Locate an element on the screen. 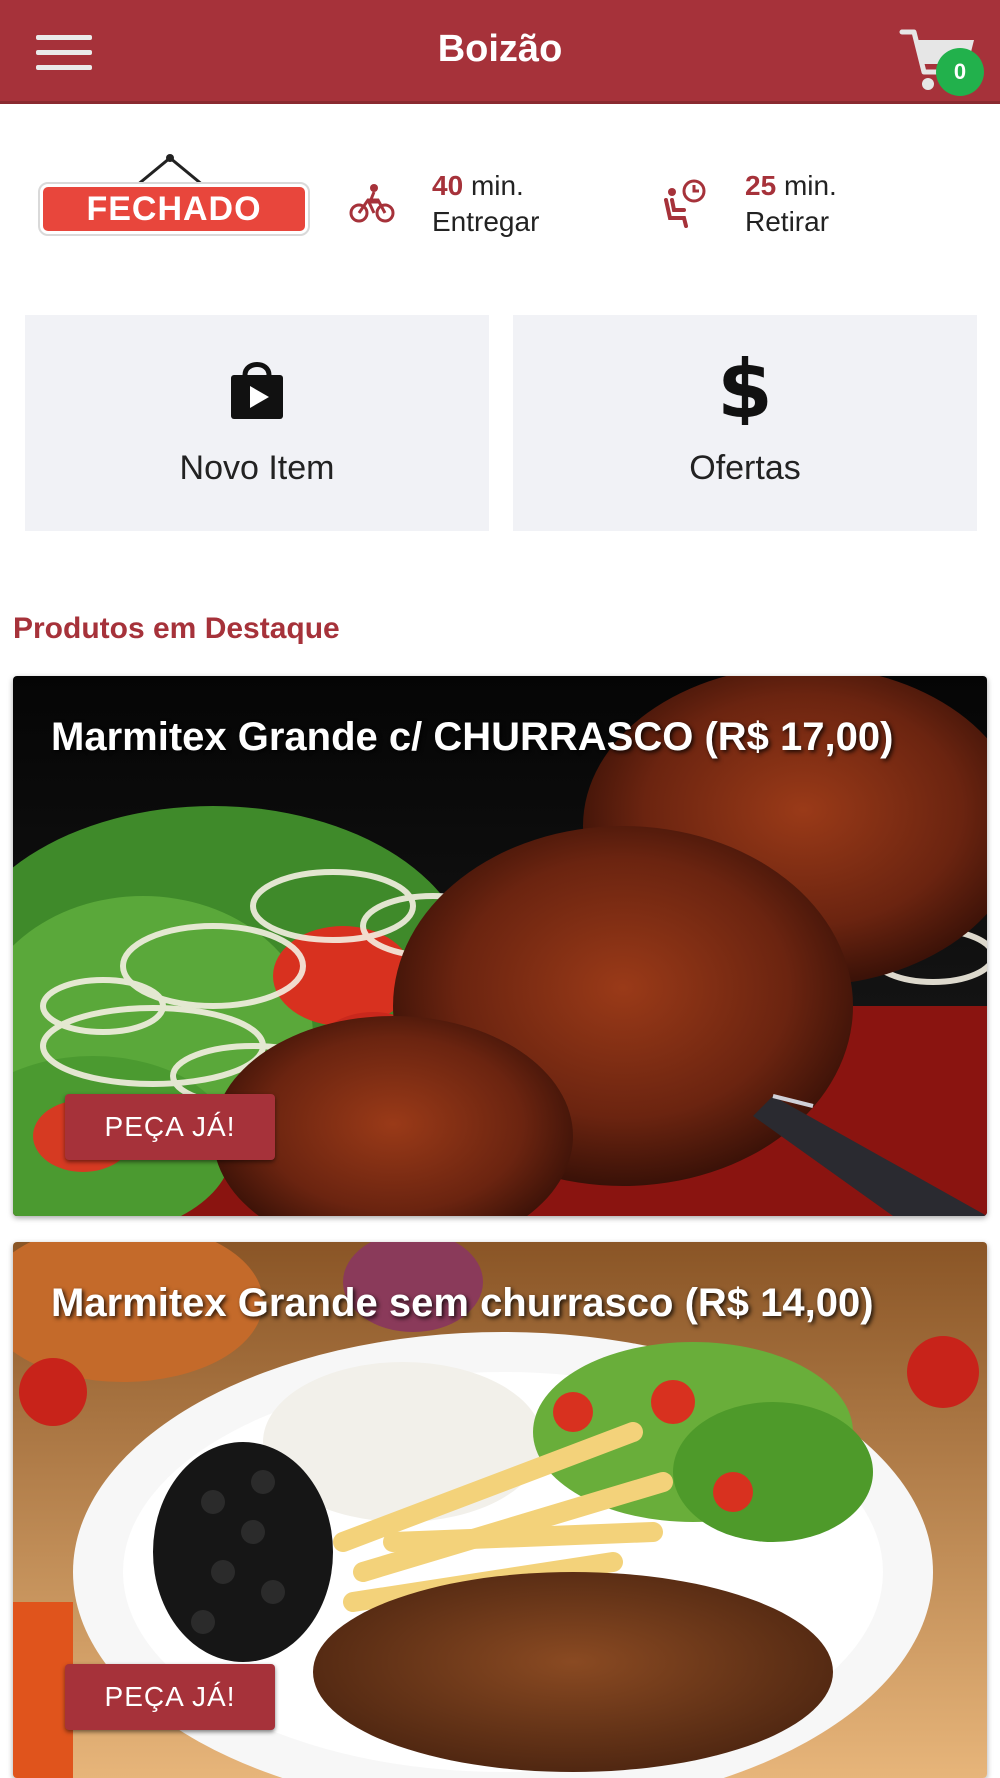  delivery-label: Entregar is located at coordinates (486, 221).